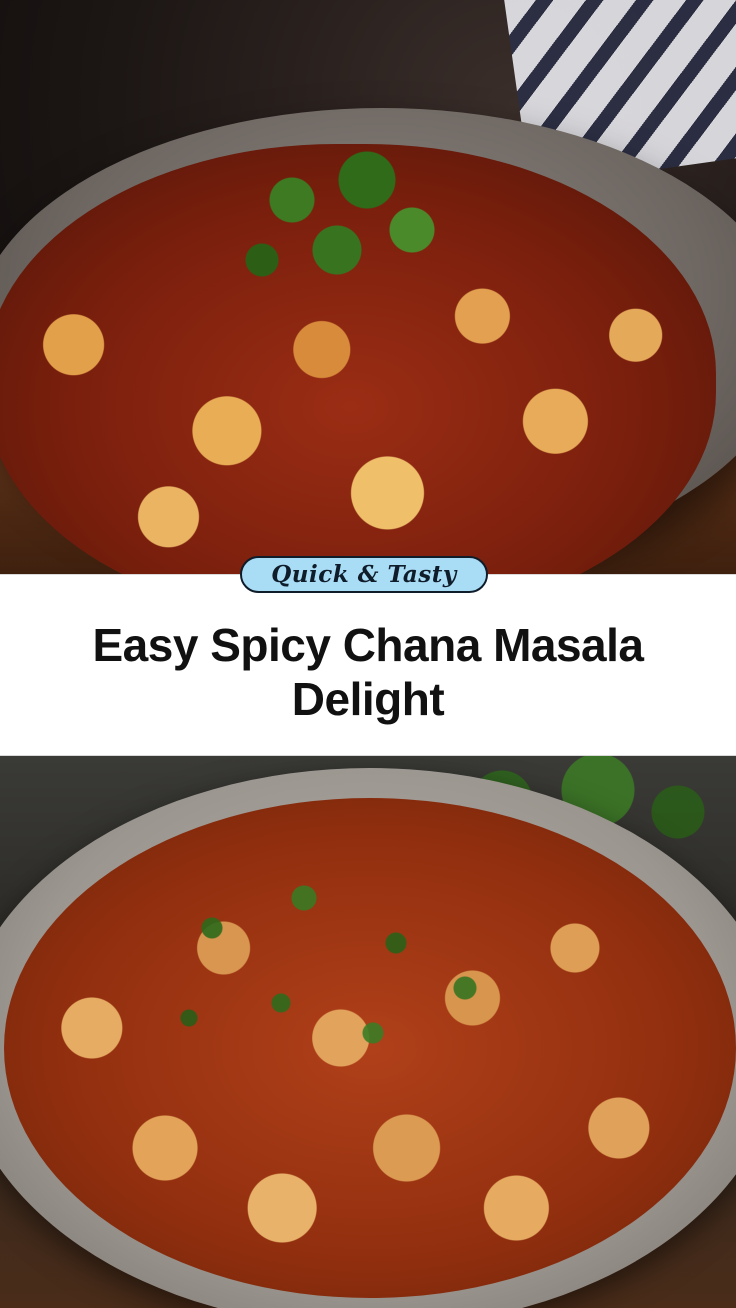  I want to click on recipe-title: Easy Spicy Chana Masala Delight, so click(368, 672).